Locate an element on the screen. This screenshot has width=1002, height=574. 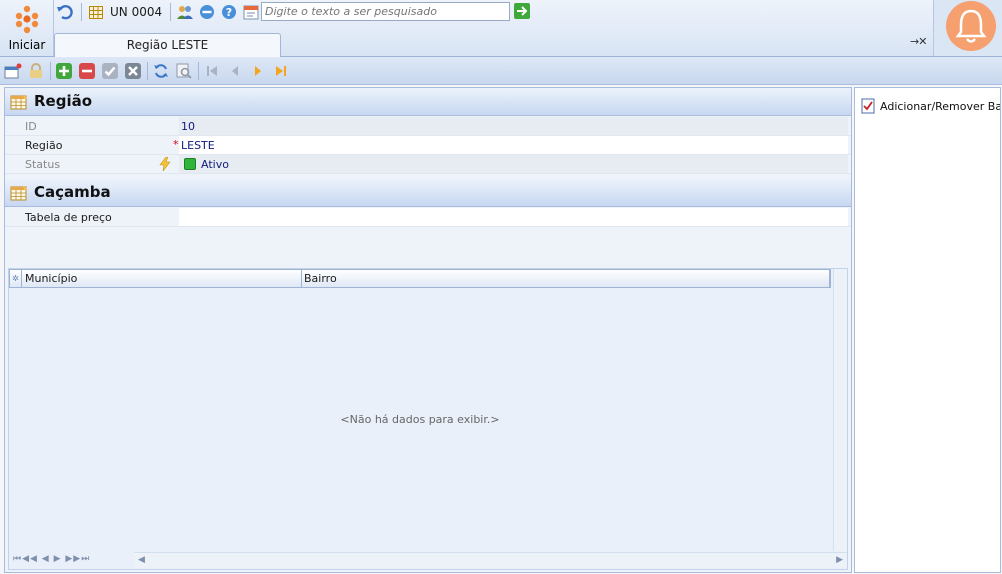
notification-badge is located at coordinates (971, 26).